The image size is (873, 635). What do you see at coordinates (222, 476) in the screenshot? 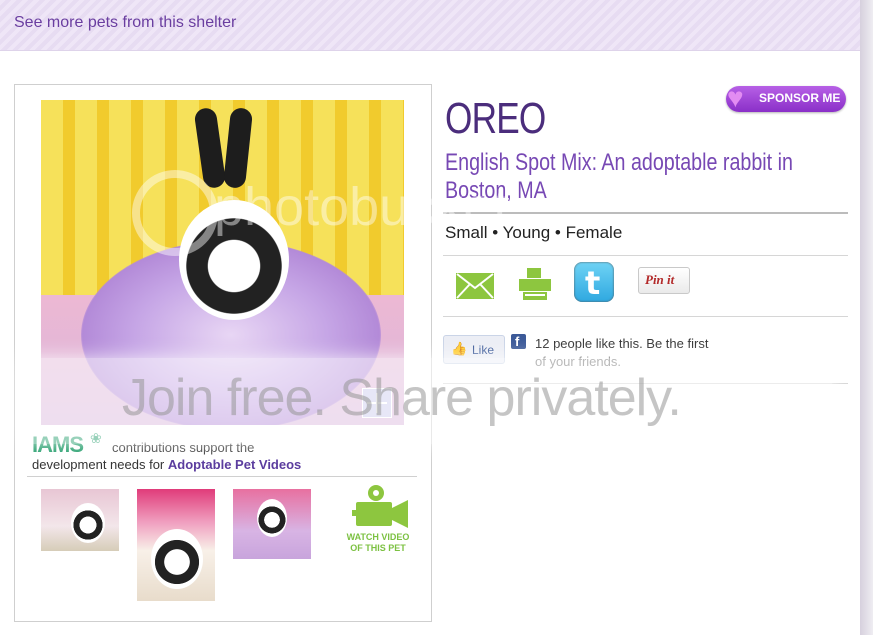
I see `thumbnail-divider` at bounding box center [222, 476].